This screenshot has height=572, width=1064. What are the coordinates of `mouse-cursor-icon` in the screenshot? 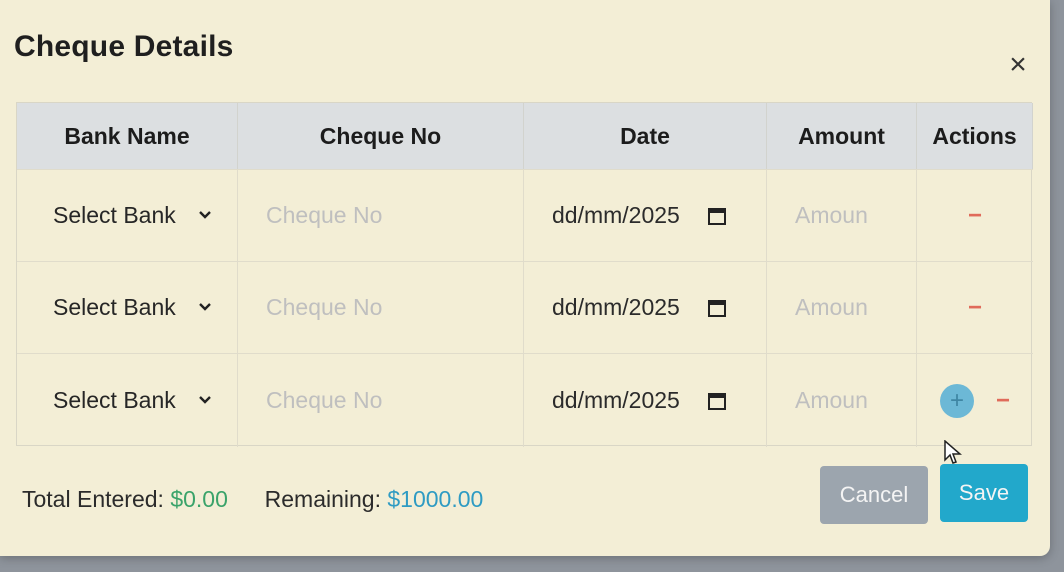 It's located at (953, 452).